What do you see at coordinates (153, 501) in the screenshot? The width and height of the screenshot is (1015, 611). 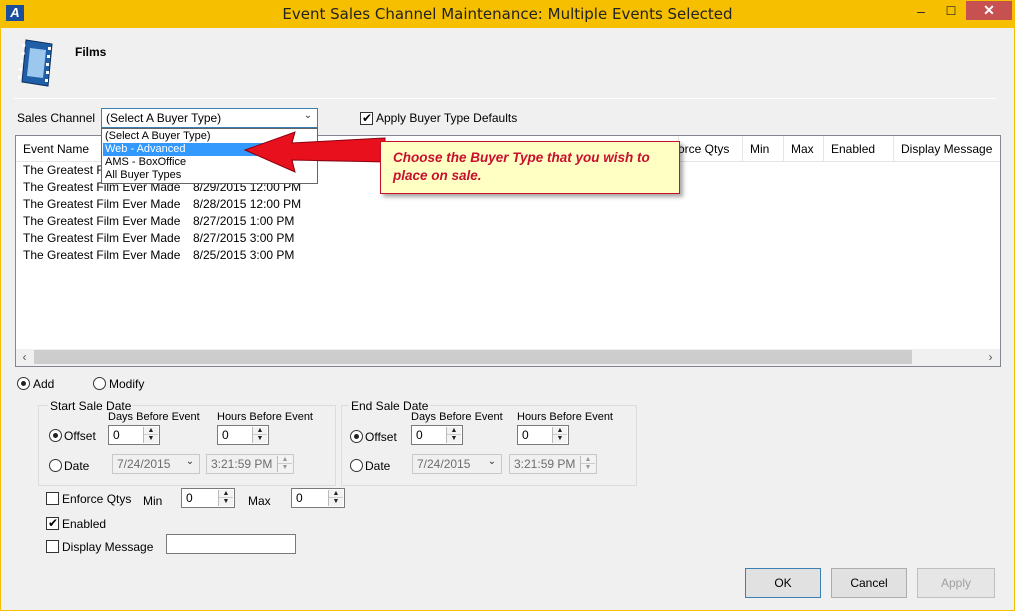 I see `min-label: Min` at bounding box center [153, 501].